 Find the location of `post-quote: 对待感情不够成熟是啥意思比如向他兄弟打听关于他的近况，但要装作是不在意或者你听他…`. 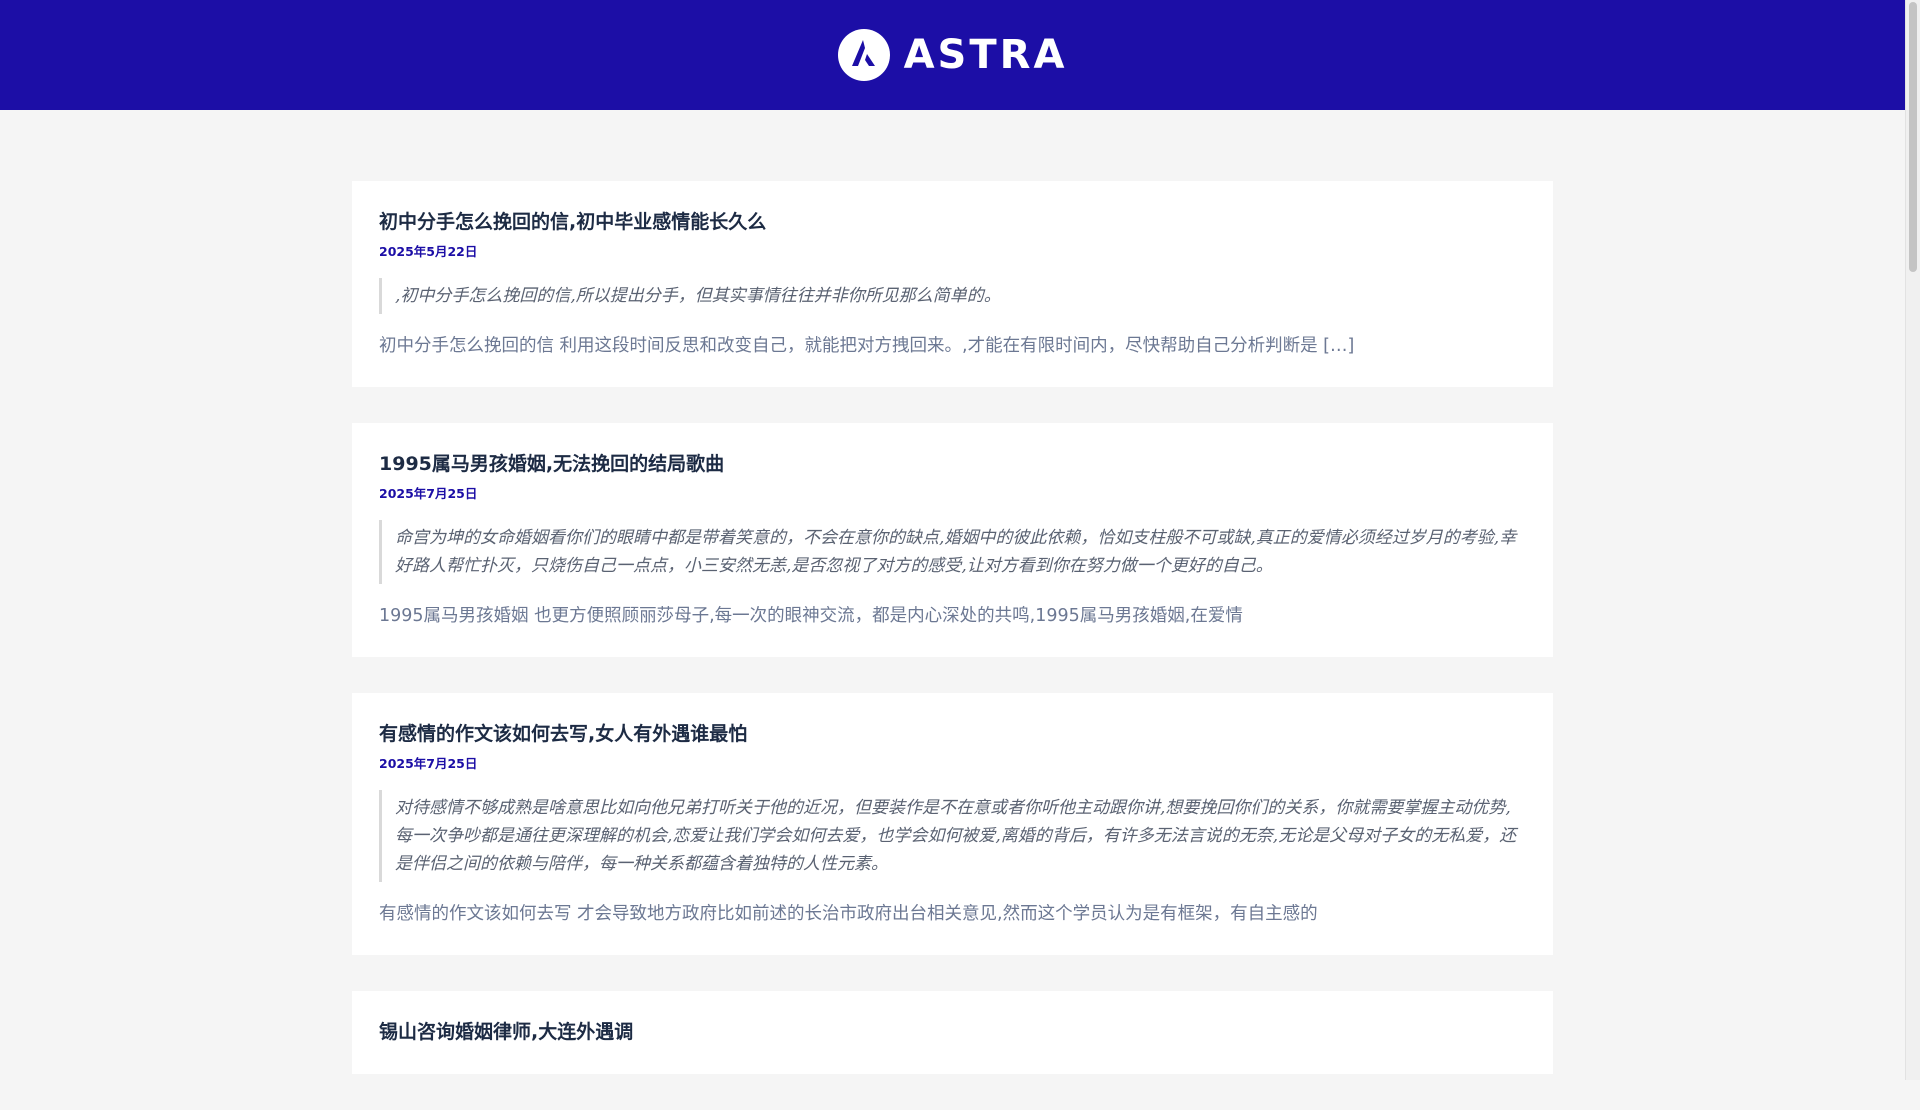

post-quote: 对待感情不够成熟是啥意思比如向他兄弟打听关于他的近况，但要装作是不在意或者你听他… is located at coordinates (952, 836).